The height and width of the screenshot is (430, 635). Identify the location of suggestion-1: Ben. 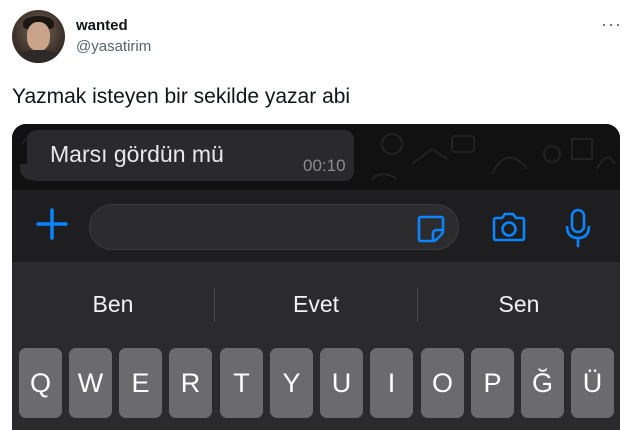
(113, 304).